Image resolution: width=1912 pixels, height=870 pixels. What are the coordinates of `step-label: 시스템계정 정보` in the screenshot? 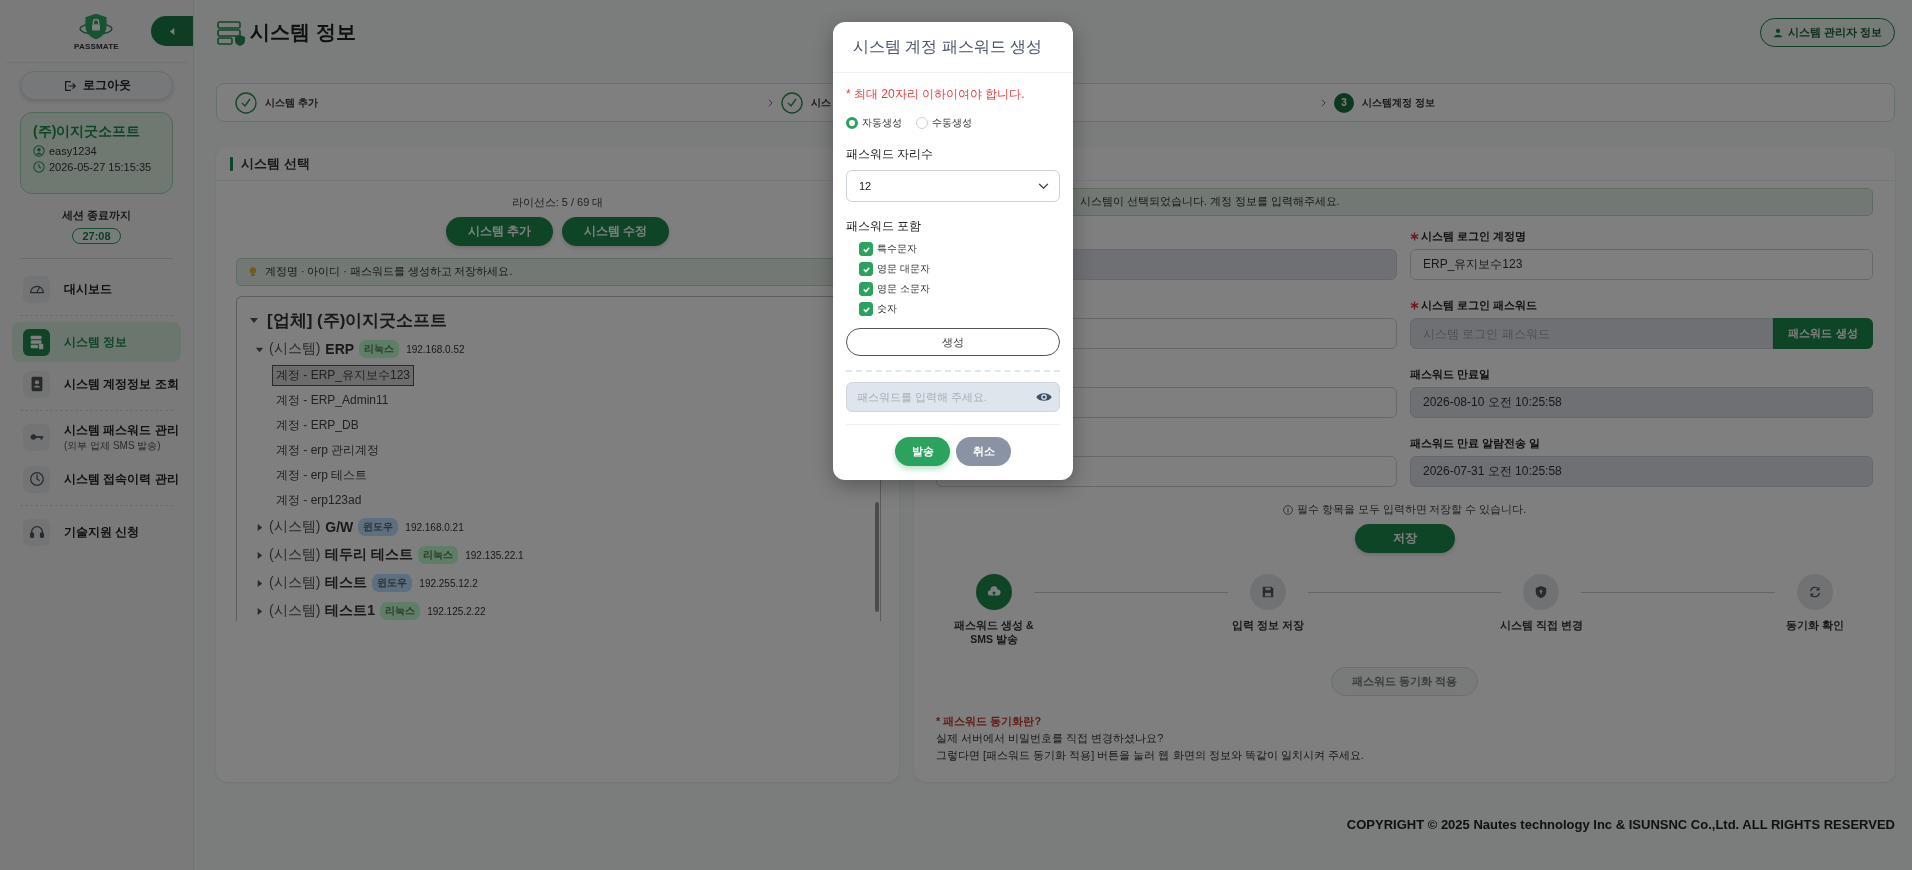 It's located at (1398, 102).